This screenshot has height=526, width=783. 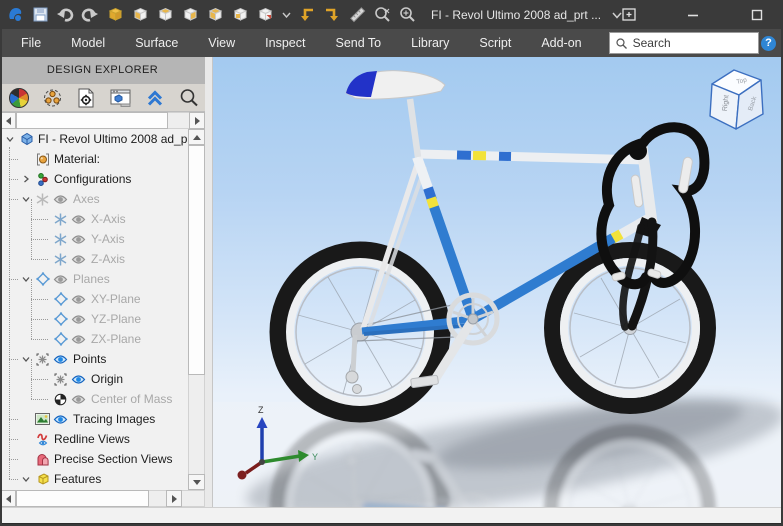 I want to click on tree-item-xy-plane: XY-Plane, so click(x=94, y=299).